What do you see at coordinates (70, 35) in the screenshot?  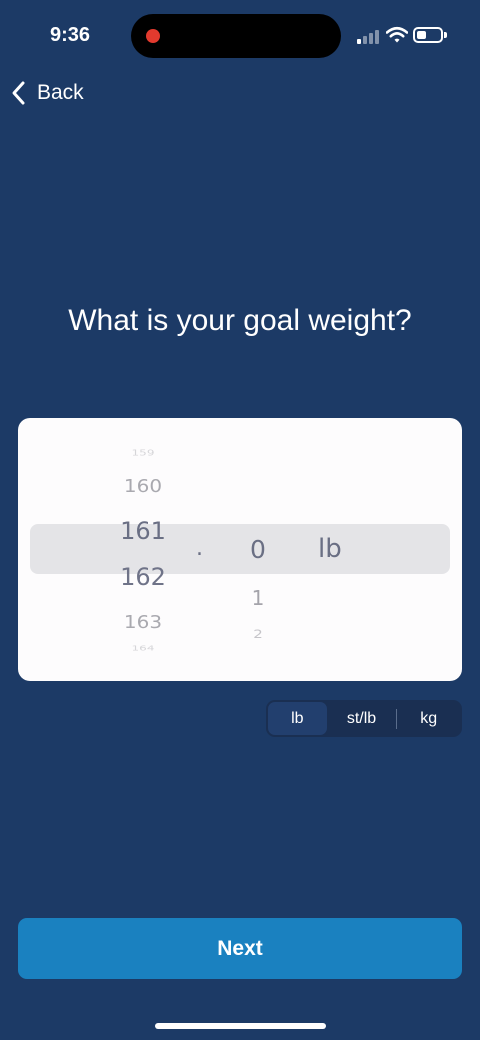 I see `status-time: 9:36` at bounding box center [70, 35].